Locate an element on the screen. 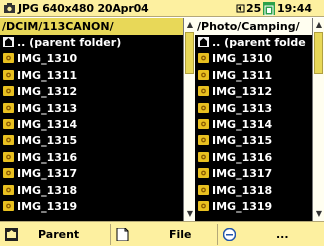 This screenshot has height=246, width=324. parent-button: Parent is located at coordinates (54, 234).